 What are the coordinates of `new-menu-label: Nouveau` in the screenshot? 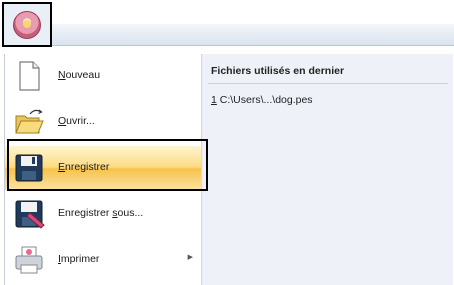 It's located at (79, 75).